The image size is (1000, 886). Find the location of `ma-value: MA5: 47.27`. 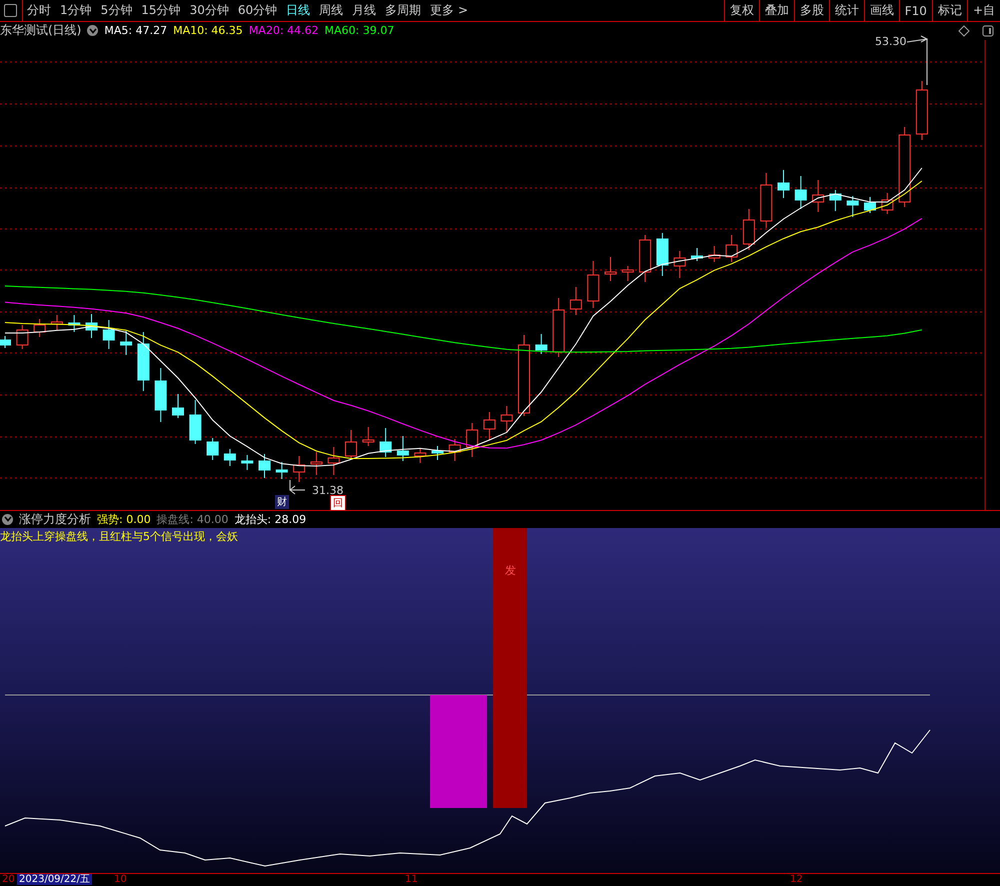

ma-value: MA5: 47.27 is located at coordinates (136, 31).